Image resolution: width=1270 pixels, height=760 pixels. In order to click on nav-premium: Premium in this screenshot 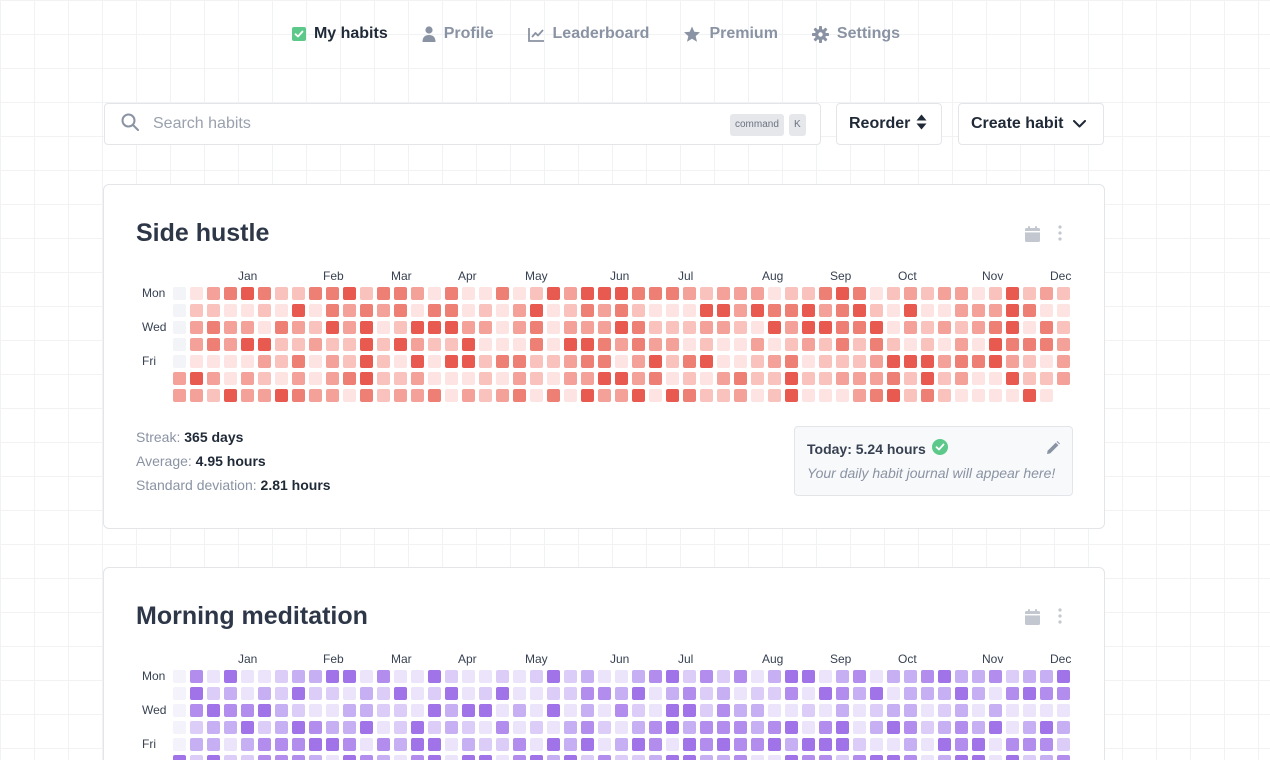, I will do `click(730, 34)`.